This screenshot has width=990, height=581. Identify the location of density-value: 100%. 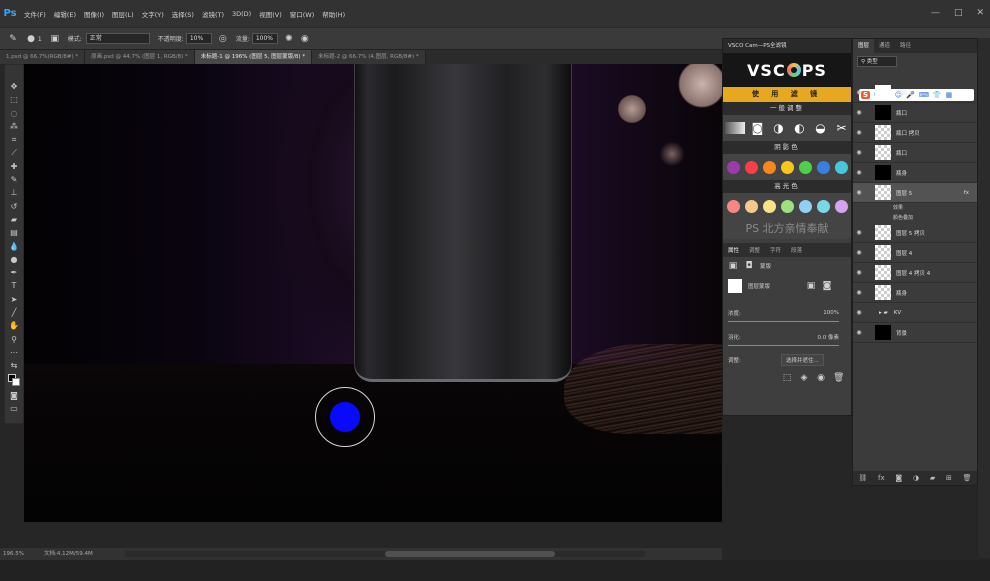
(831, 313).